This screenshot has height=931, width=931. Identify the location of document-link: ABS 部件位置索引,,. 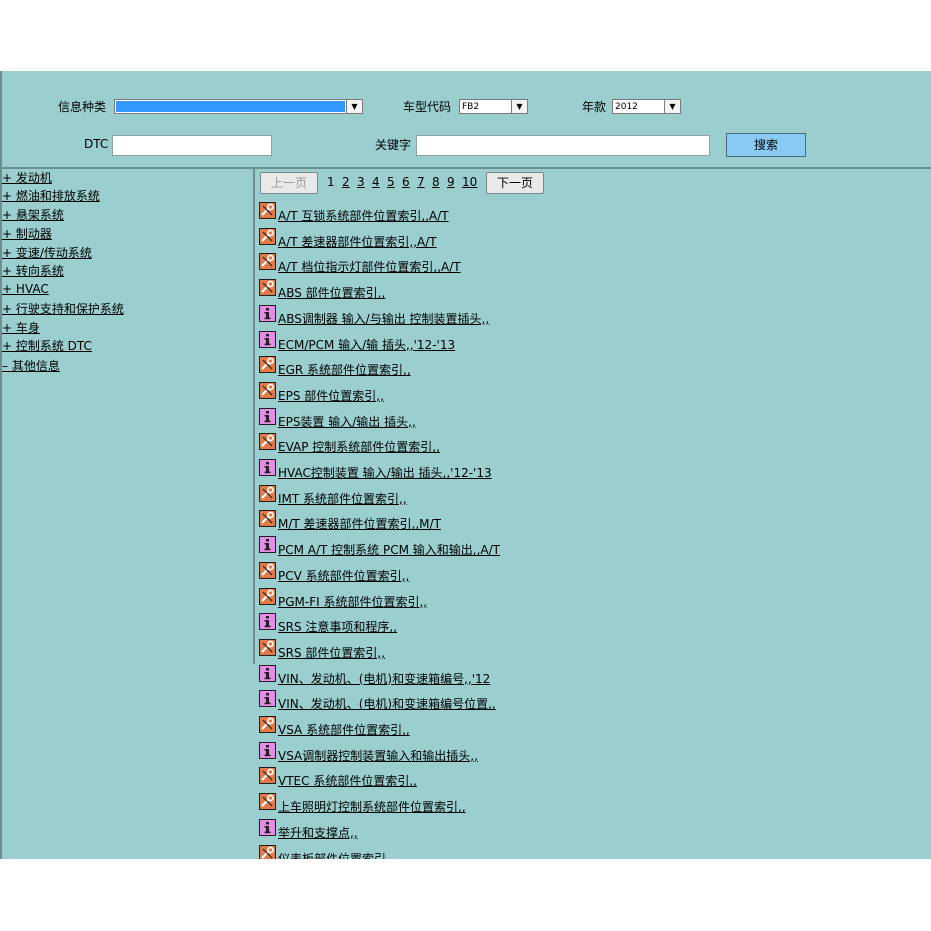
(331, 292).